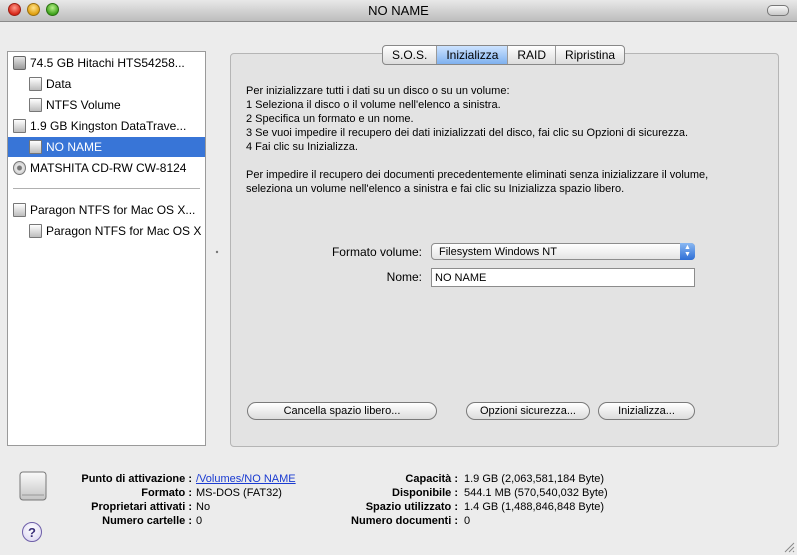  I want to click on format-select: Filesystem Windows NT ▲ ▼, so click(563, 251).